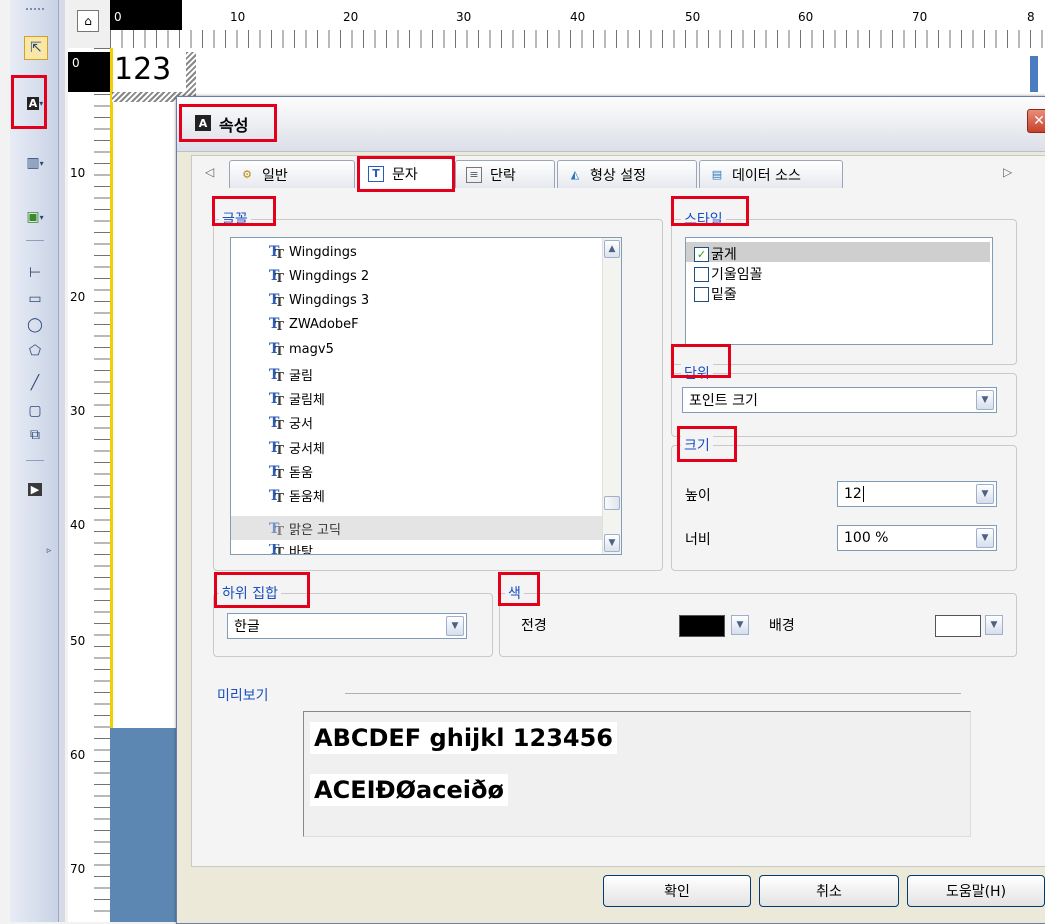  I want to click on ruler-left-label: 40, so click(78, 525).